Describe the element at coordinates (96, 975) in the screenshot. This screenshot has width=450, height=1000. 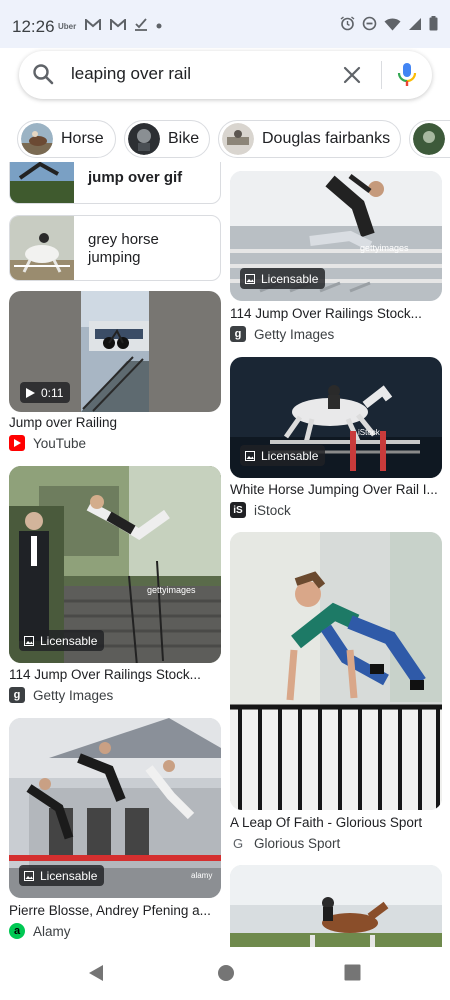
I see `back-icon` at that location.